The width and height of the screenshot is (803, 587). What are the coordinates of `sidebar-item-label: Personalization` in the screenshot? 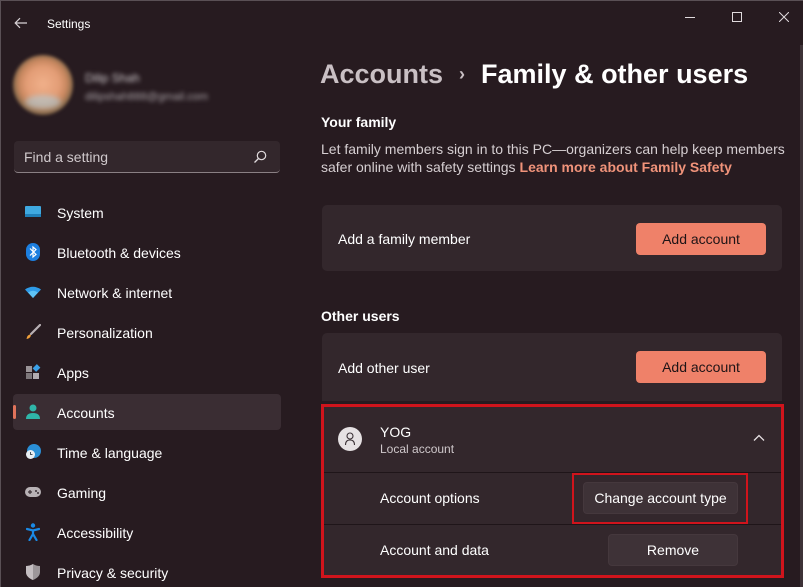 It's located at (105, 333).